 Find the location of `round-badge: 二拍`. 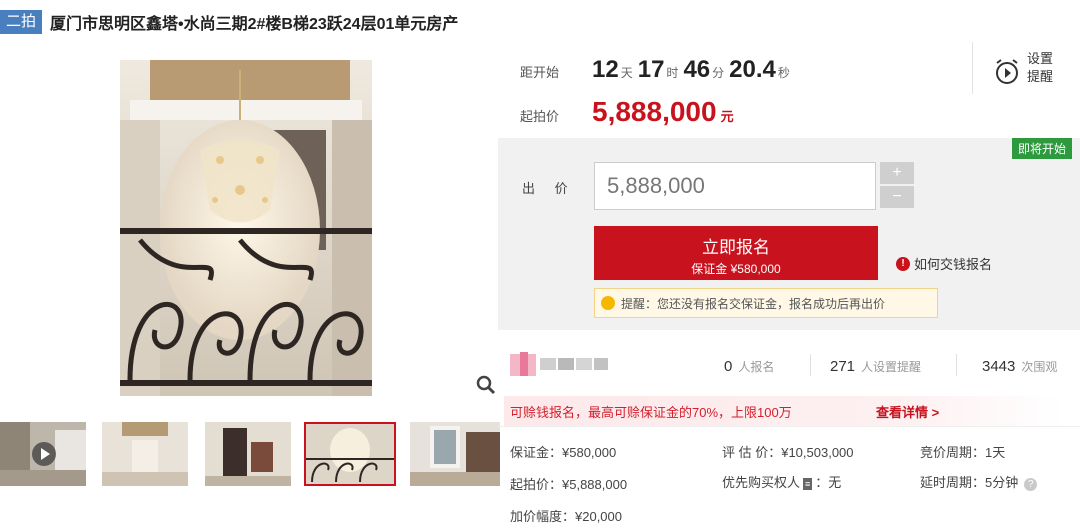

round-badge: 二拍 is located at coordinates (21, 22).